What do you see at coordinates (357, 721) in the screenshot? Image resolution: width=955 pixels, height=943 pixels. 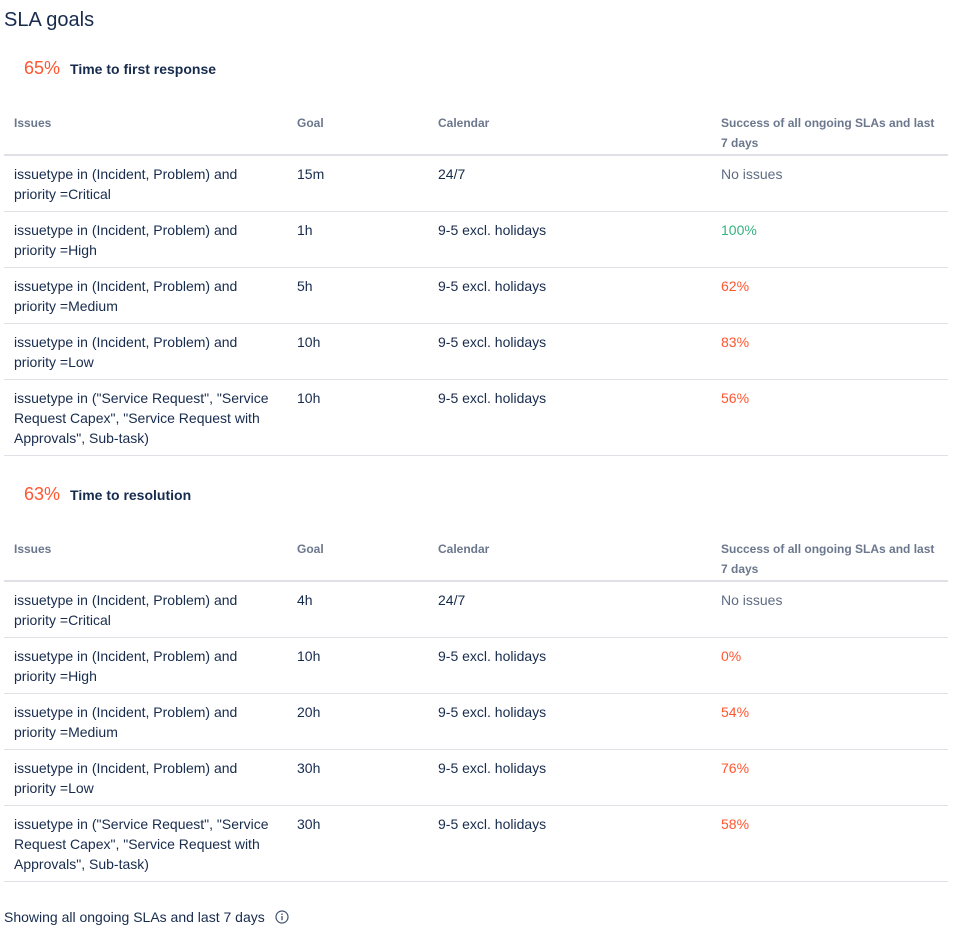 I see `cell-goal: 20h` at bounding box center [357, 721].